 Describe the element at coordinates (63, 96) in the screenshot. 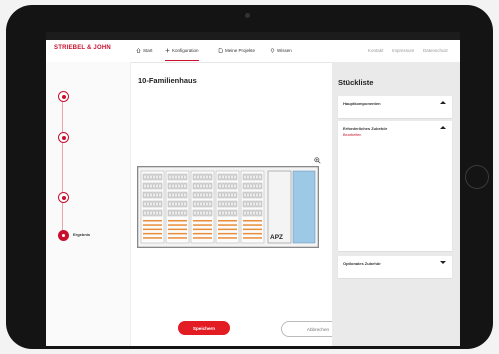

I see `step-1-marker` at that location.